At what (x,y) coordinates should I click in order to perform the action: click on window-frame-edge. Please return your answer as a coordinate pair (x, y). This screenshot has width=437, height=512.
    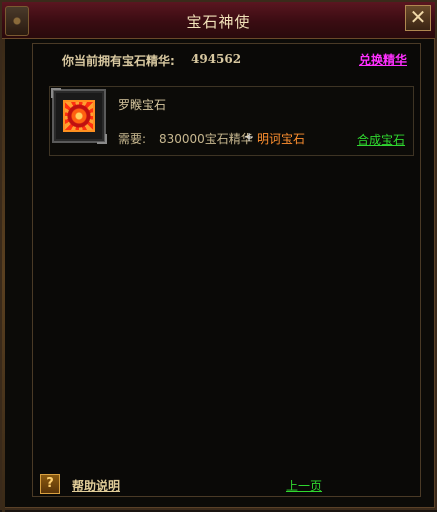
    Looking at the image, I should click on (3, 275).